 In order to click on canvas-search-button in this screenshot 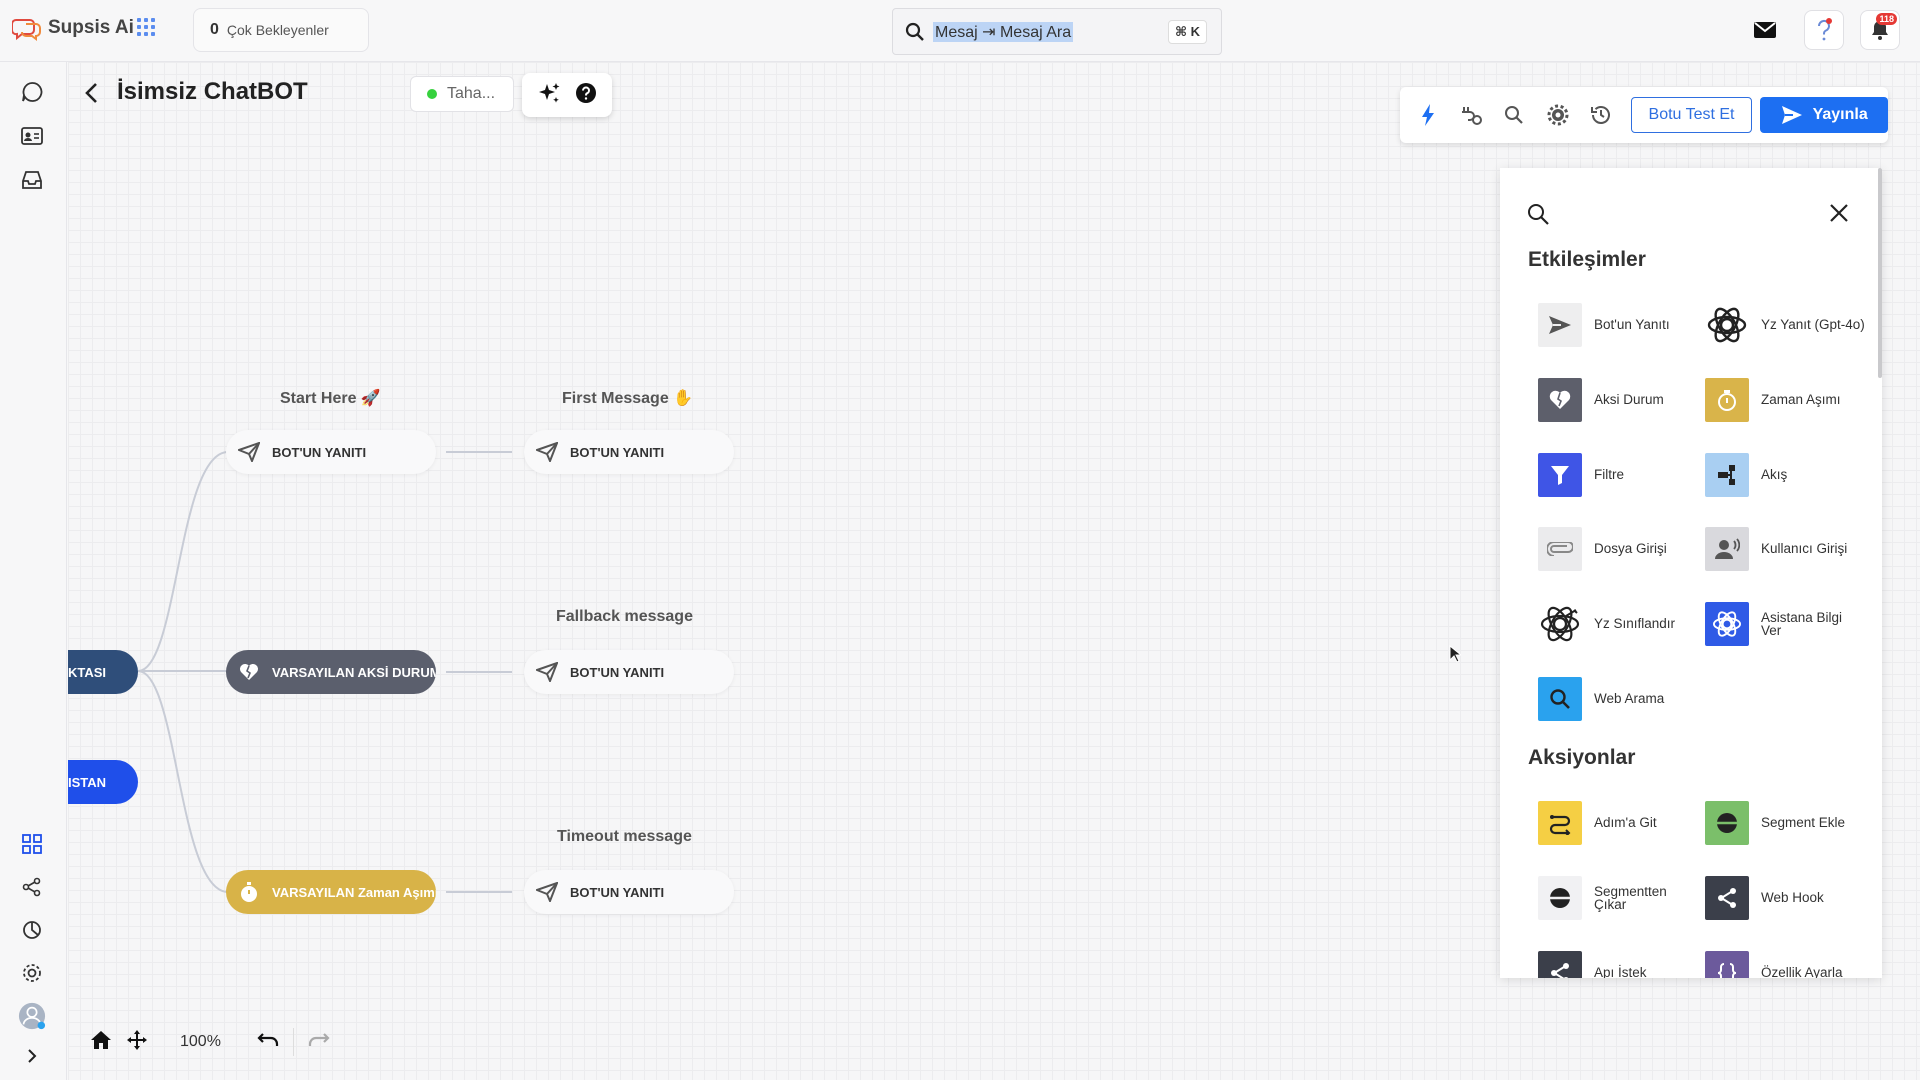, I will do `click(1514, 115)`.